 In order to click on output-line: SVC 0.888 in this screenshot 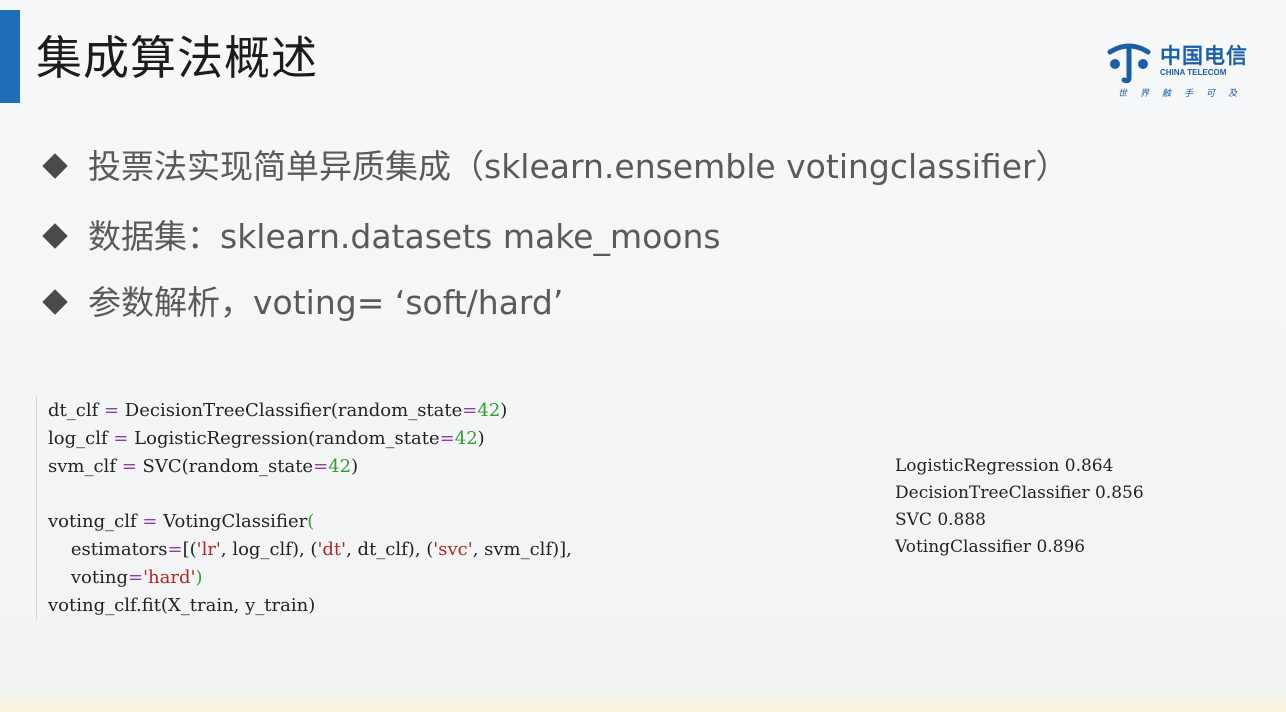, I will do `click(941, 520)`.